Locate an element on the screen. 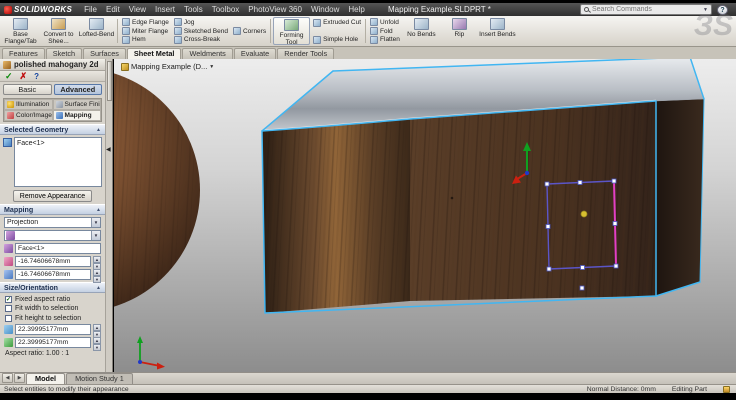 The image size is (736, 400). search-dropdown-icon: ▼ is located at coordinates (705, 10).